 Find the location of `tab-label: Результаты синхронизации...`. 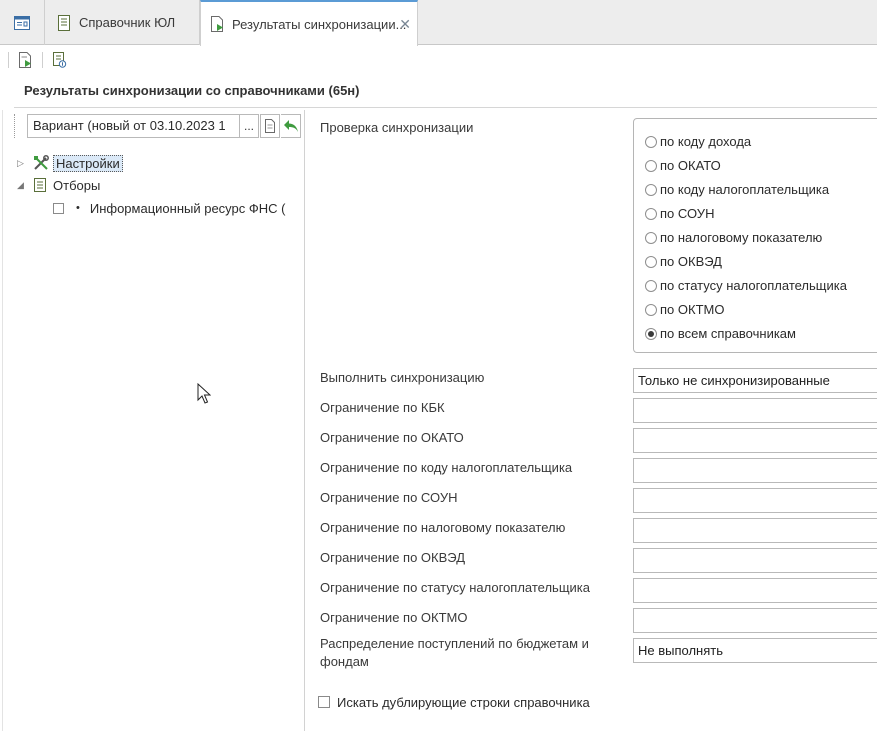

tab-label: Результаты синхронизации... is located at coordinates (319, 24).